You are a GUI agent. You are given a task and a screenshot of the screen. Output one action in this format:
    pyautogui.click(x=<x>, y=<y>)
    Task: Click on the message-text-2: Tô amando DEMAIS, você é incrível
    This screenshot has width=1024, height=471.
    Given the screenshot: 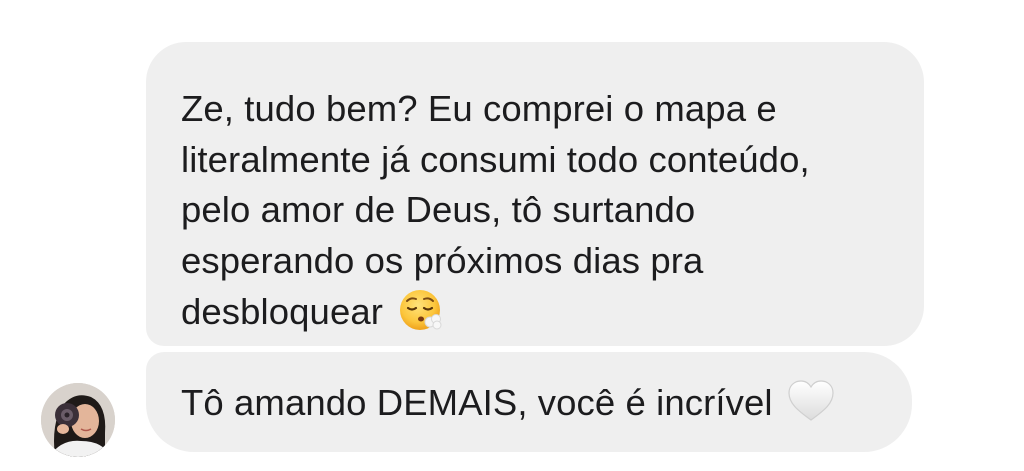 What is the action you would take?
    pyautogui.click(x=531, y=403)
    